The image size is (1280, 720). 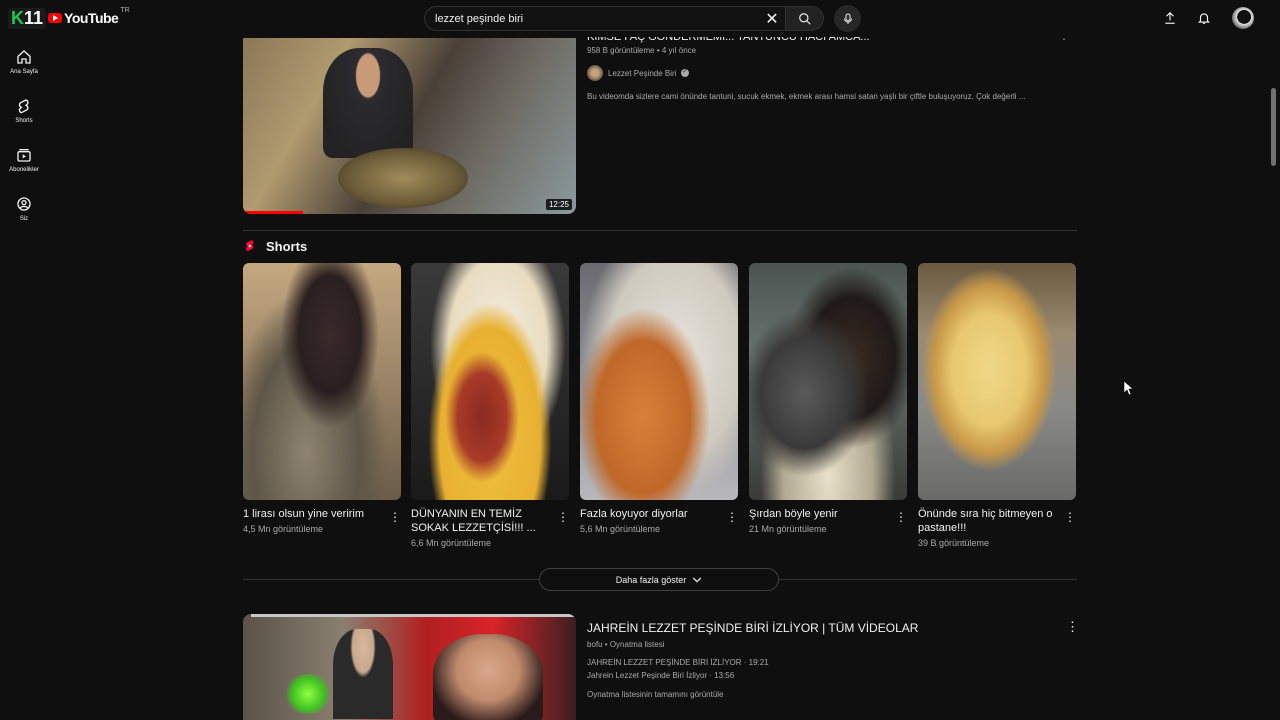 I want to click on channel-avatar, so click(x=595, y=73).